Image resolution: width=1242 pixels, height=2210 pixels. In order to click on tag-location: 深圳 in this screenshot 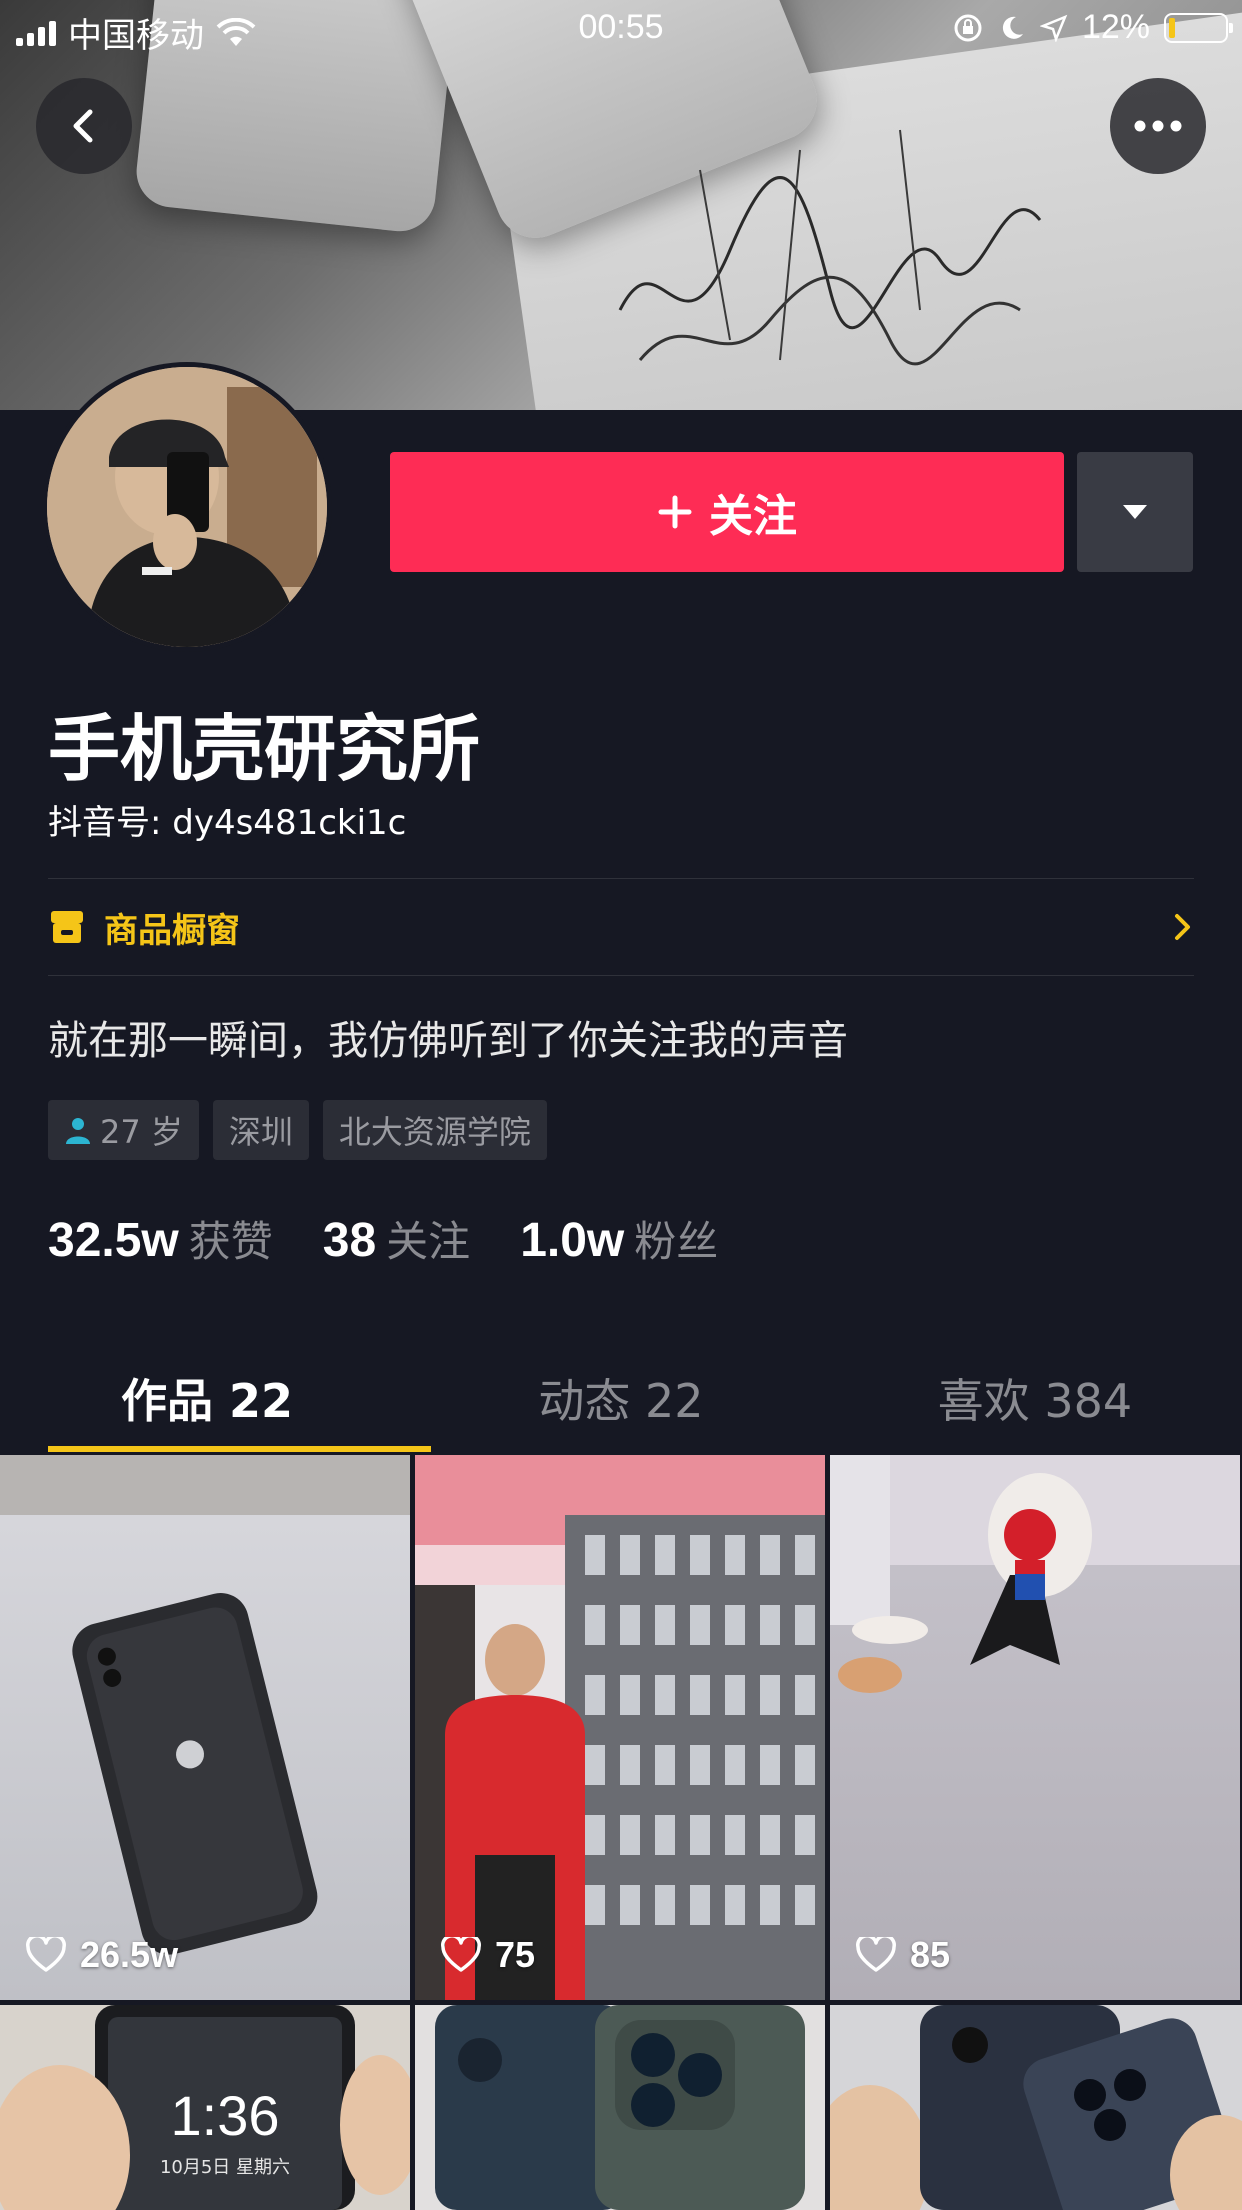, I will do `click(260, 1130)`.